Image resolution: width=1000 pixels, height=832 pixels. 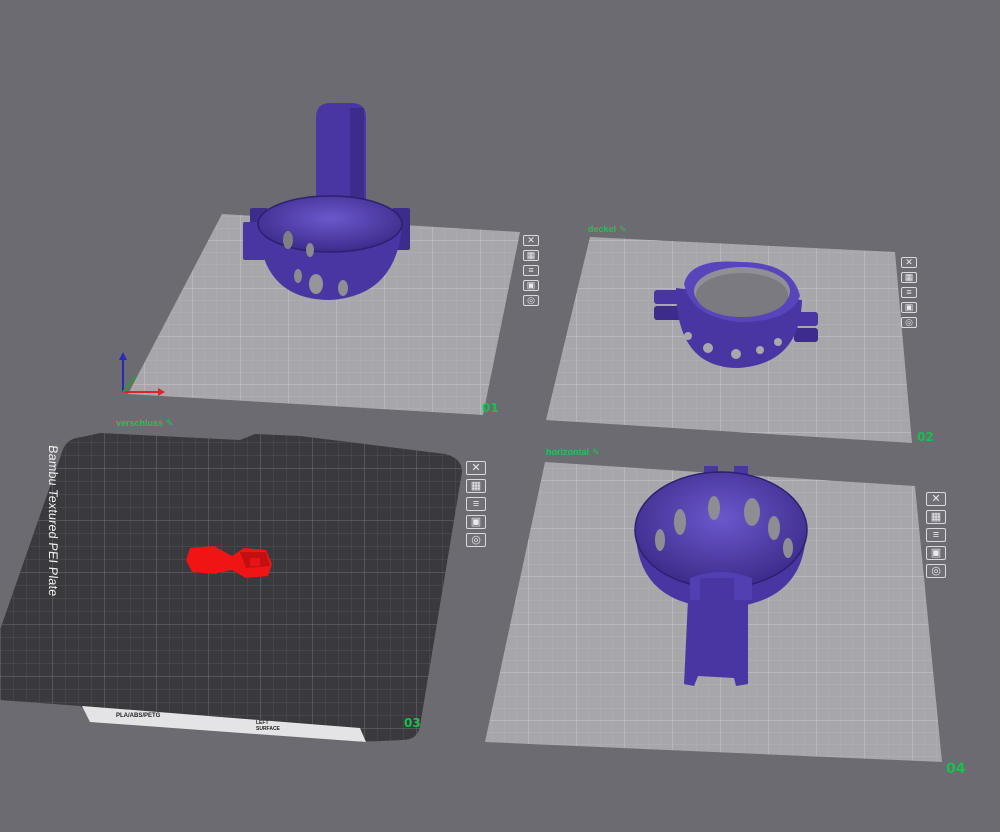 I want to click on plate-number-04: 04, so click(x=956, y=769).